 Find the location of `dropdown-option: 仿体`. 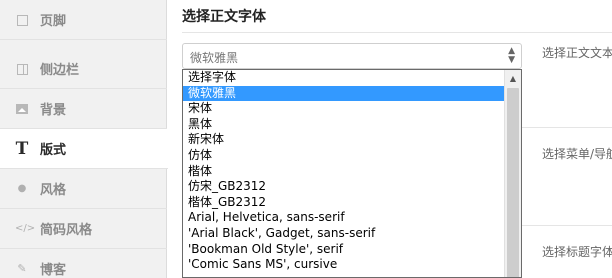

dropdown-option: 仿体 is located at coordinates (352, 156).